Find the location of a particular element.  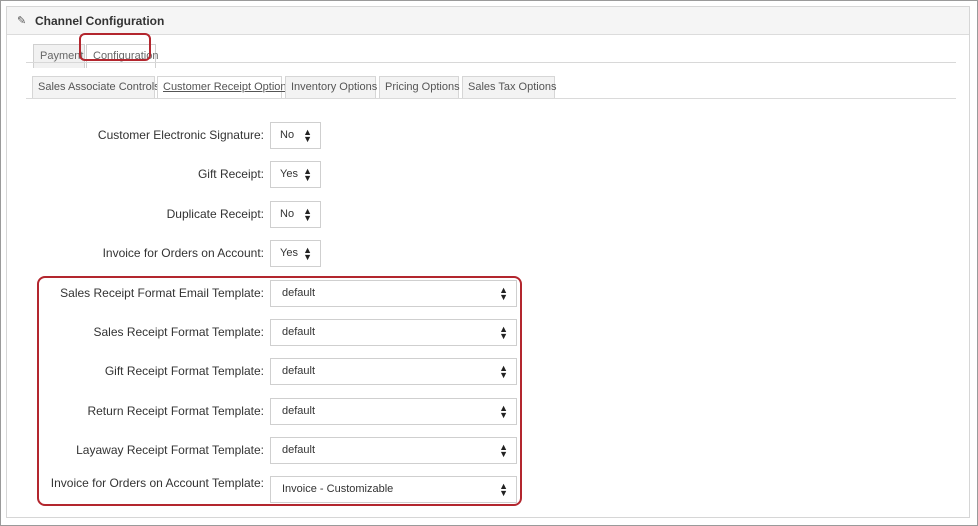

customer-electronic-signature-label: Customer Electronic Signature: is located at coordinates (180, 135).